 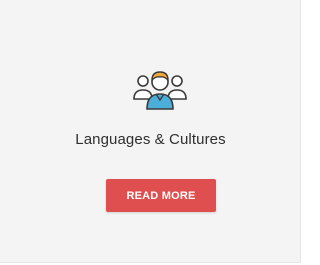 I want to click on read-more-button: READ MORE, so click(x=161, y=195).